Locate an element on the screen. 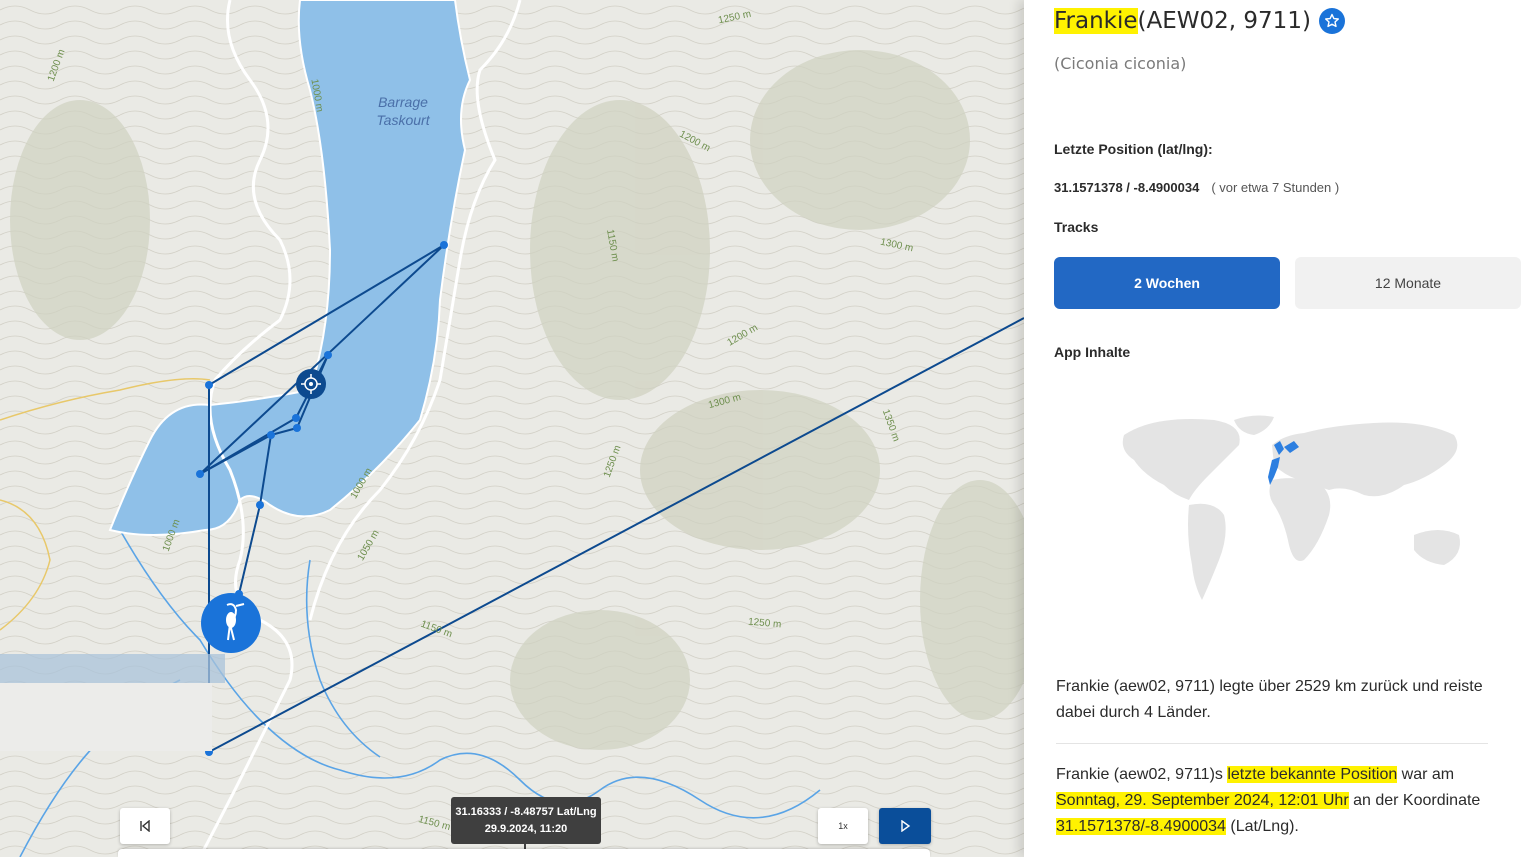 The image size is (1535, 857). coords-value: 31.1571378 / -8.4900034 is located at coordinates (1127, 187).